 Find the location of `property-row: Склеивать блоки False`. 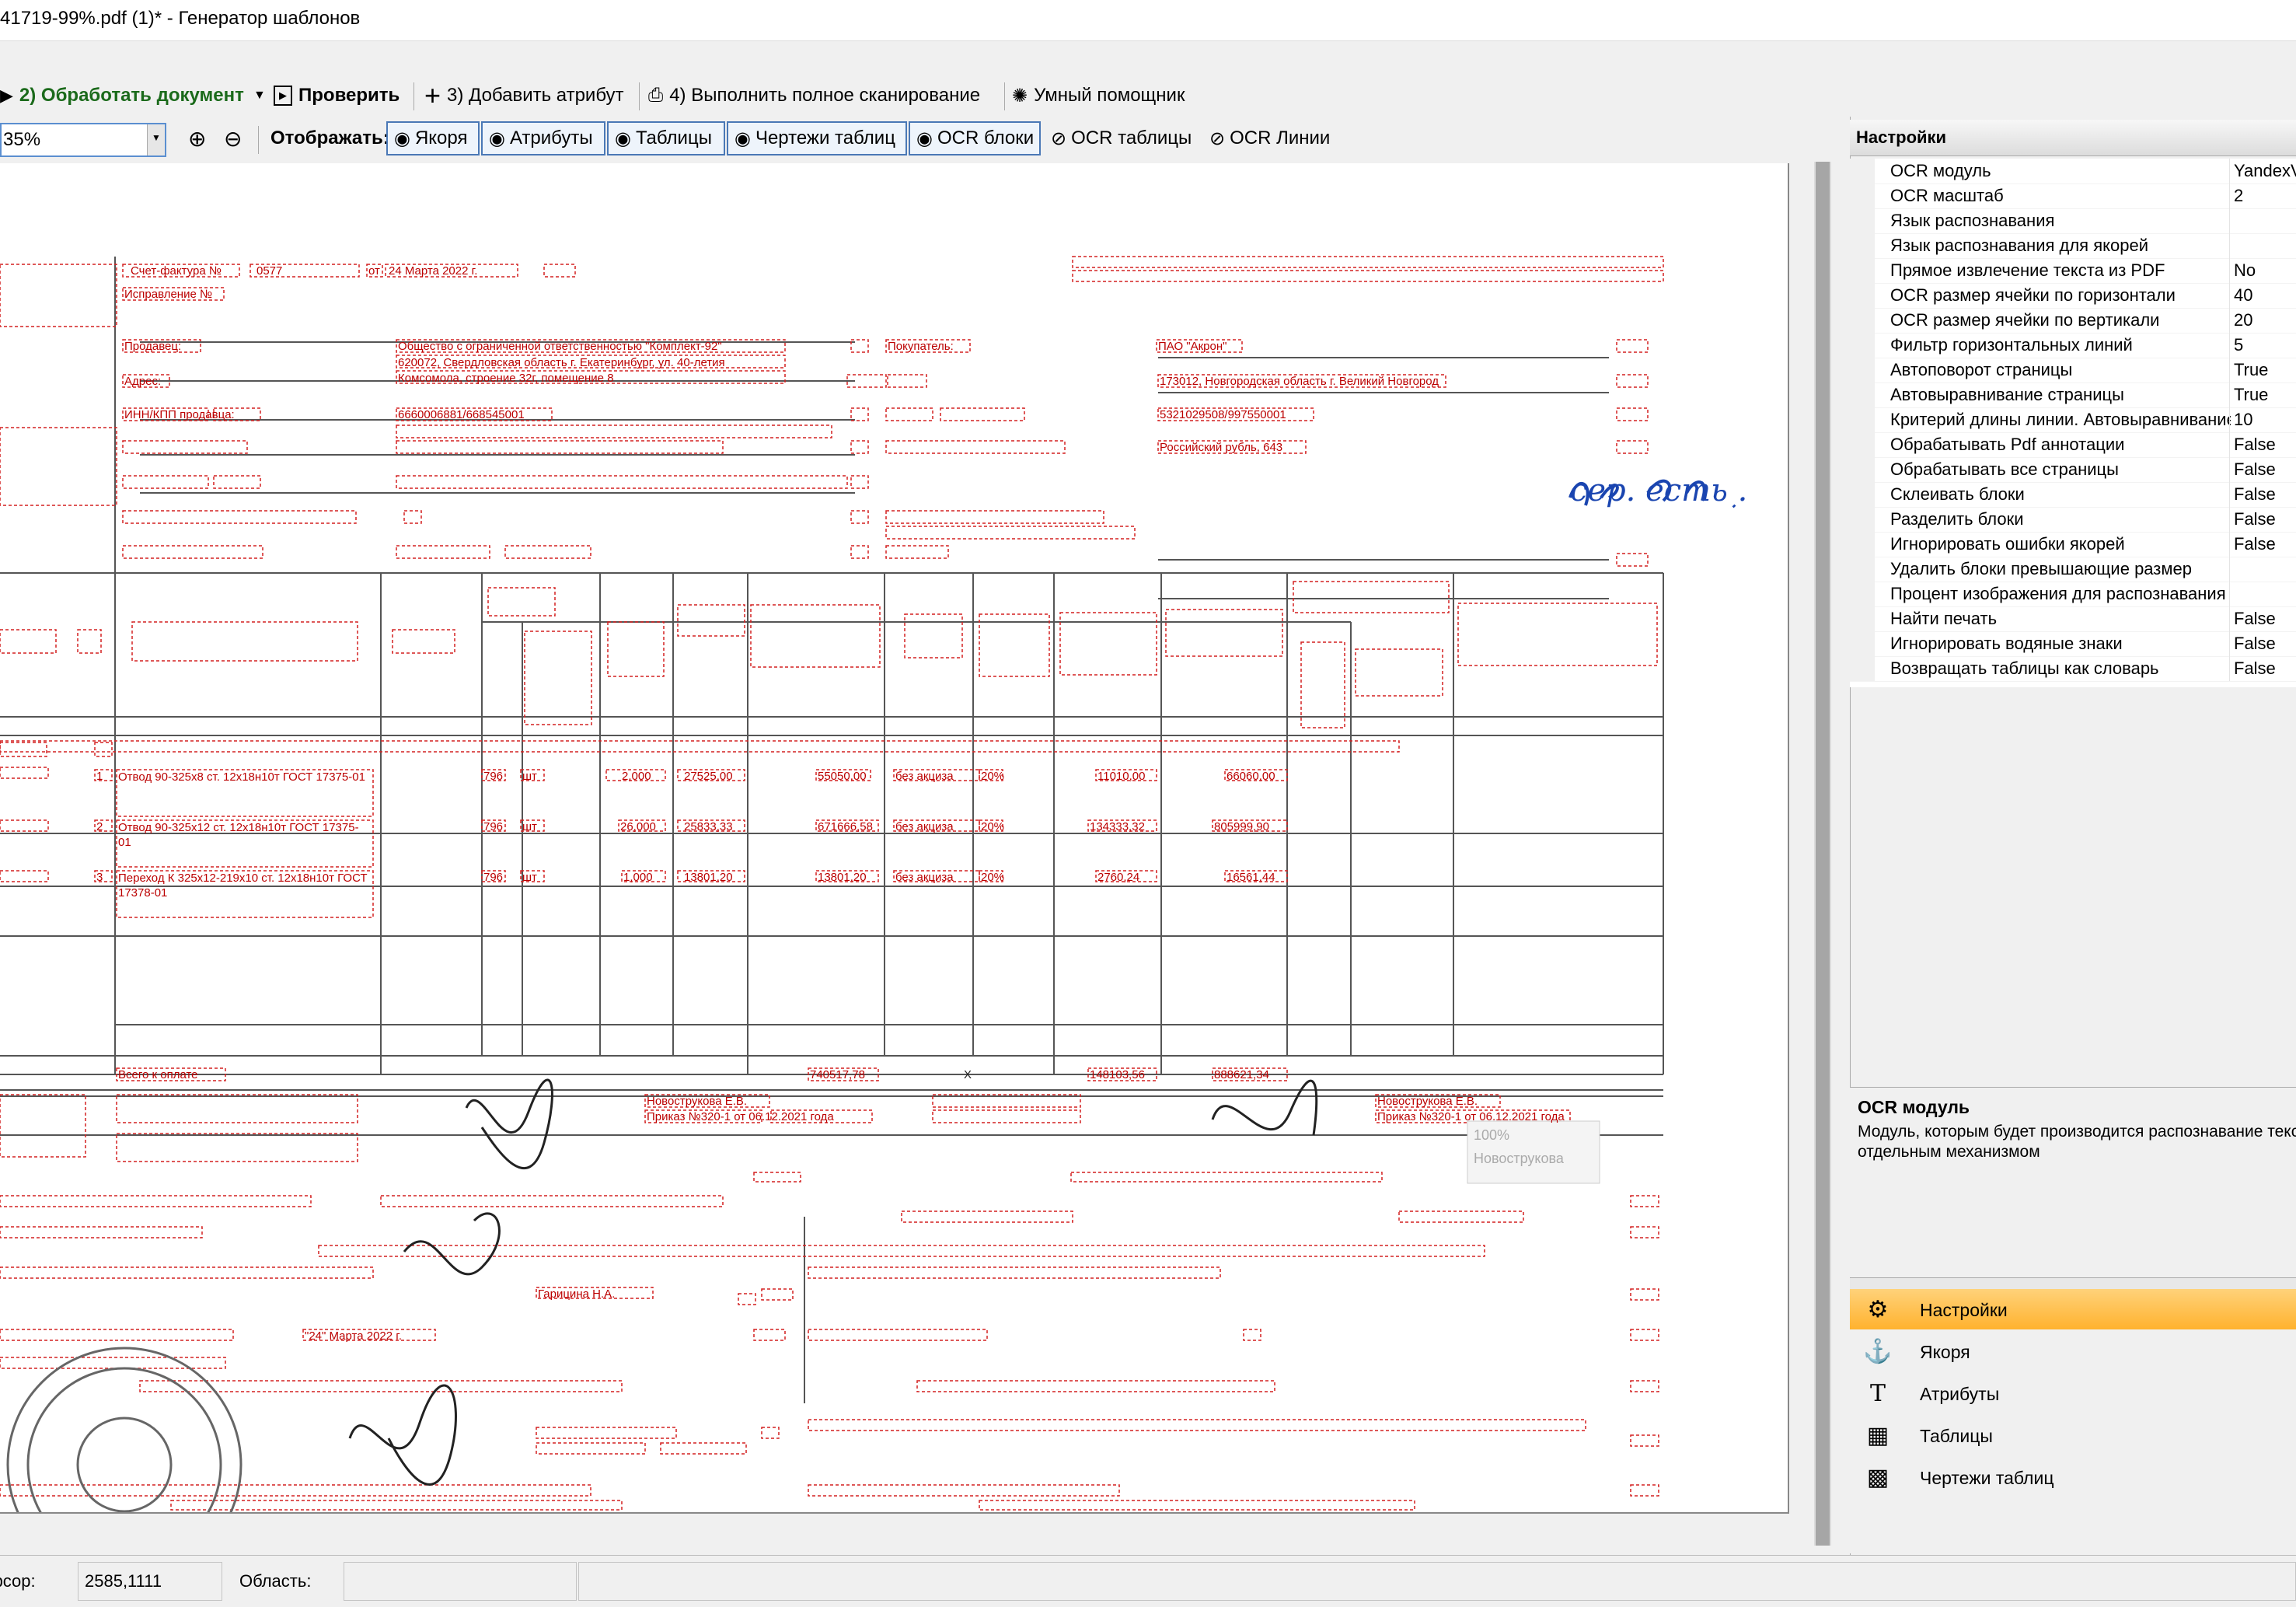

property-row: Склеивать блоки False is located at coordinates (2073, 495).